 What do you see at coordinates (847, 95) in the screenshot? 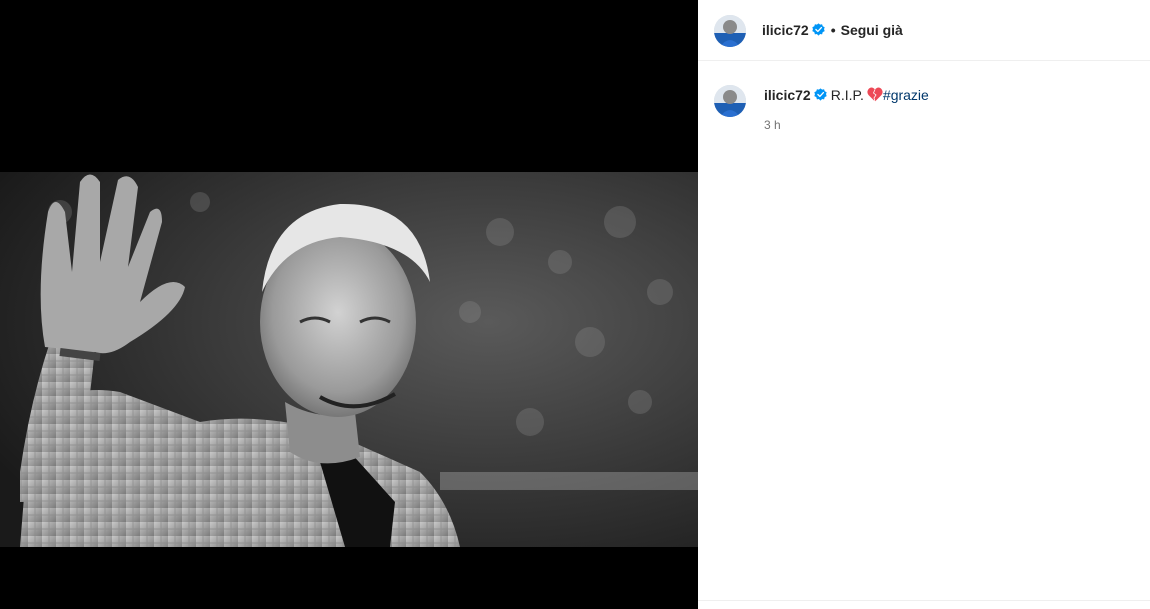
I see `caption-text: R.I.P.` at bounding box center [847, 95].